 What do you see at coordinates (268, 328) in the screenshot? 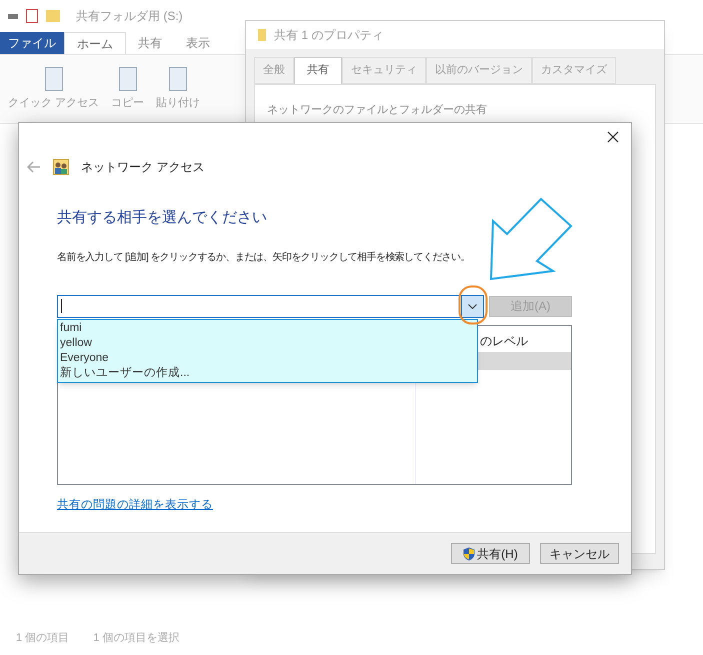
I see `dropdown-item: fumi` at bounding box center [268, 328].